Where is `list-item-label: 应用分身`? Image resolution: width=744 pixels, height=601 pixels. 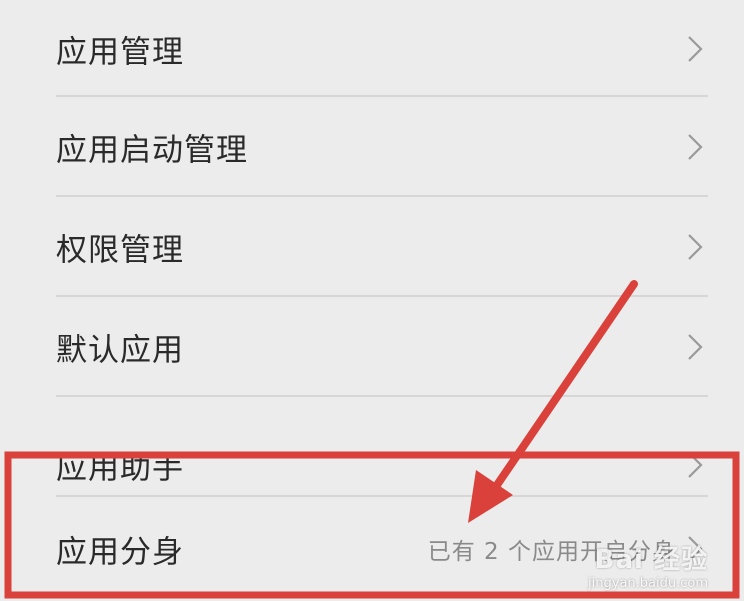
list-item-label: 应用分身 is located at coordinates (120, 552).